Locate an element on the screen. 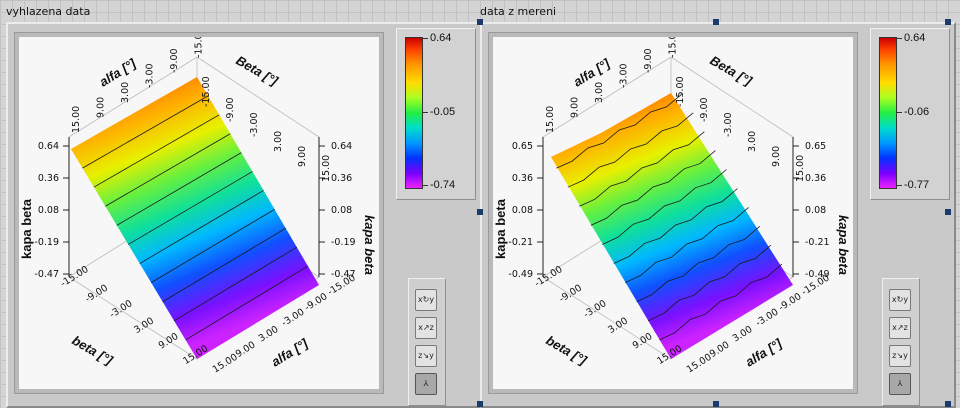  color-scale-panel: 0.64 -0.06 -0.77 is located at coordinates (910, 114).